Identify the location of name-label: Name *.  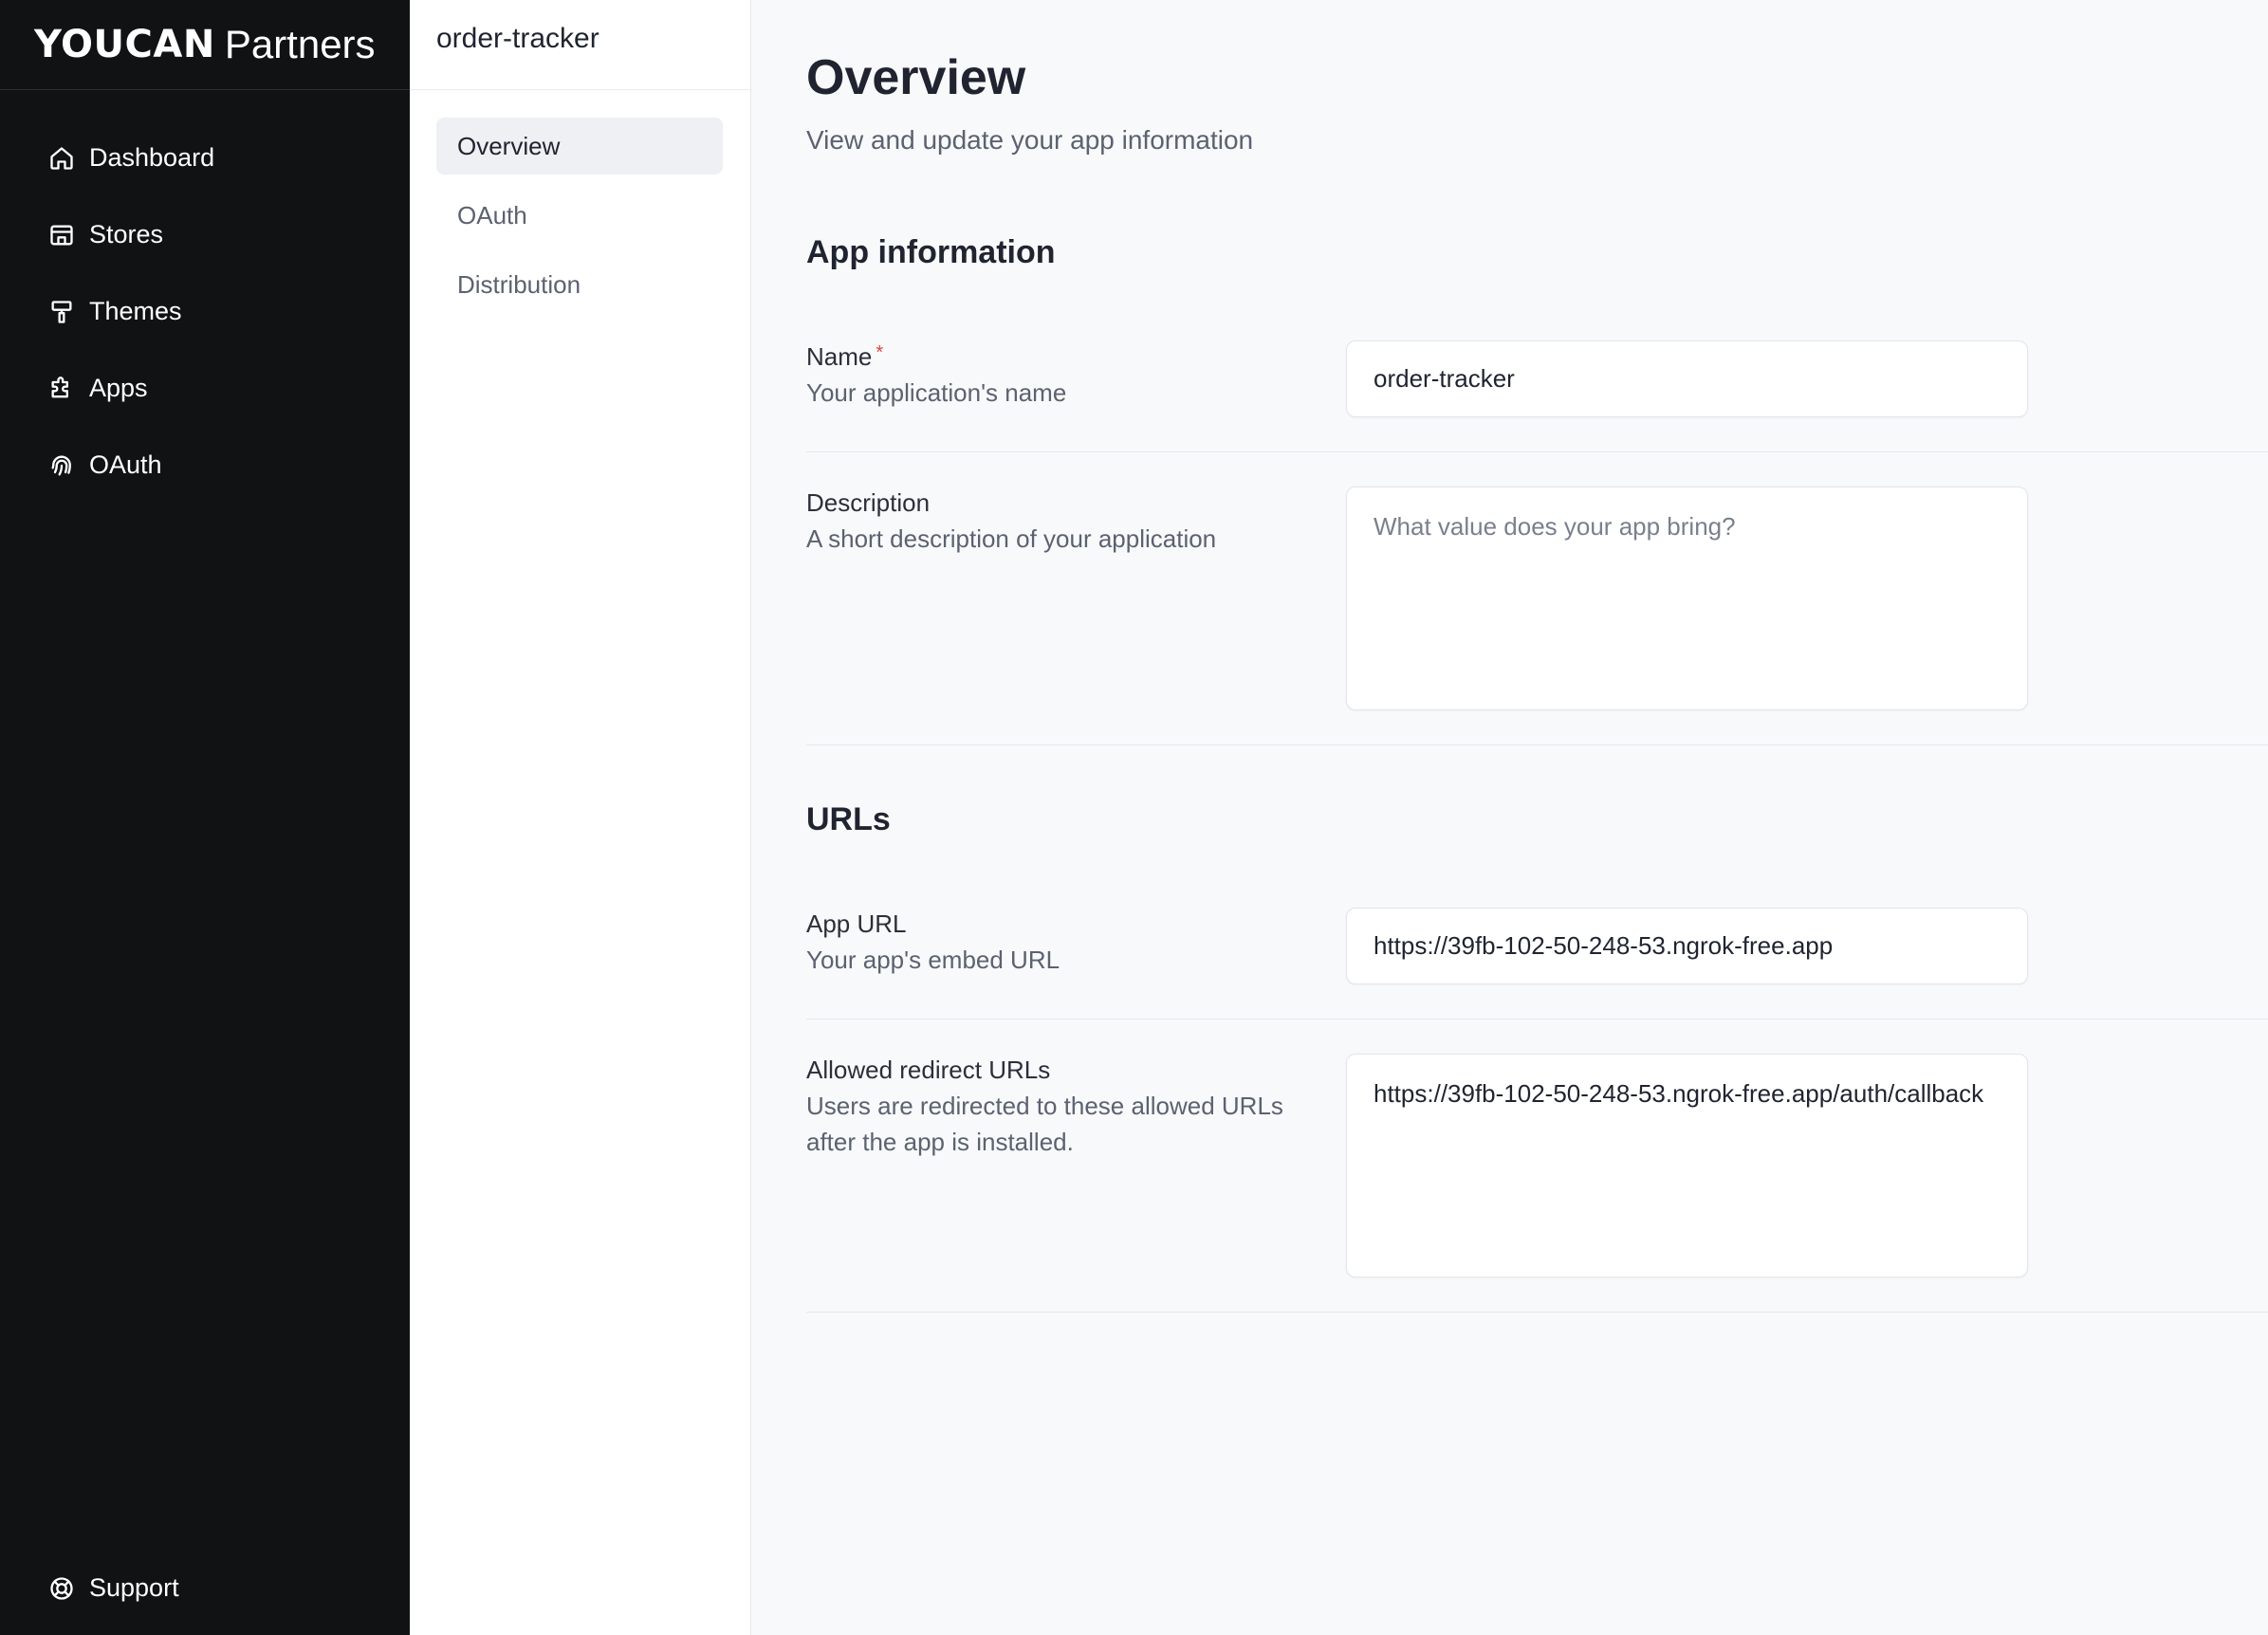
(844, 357).